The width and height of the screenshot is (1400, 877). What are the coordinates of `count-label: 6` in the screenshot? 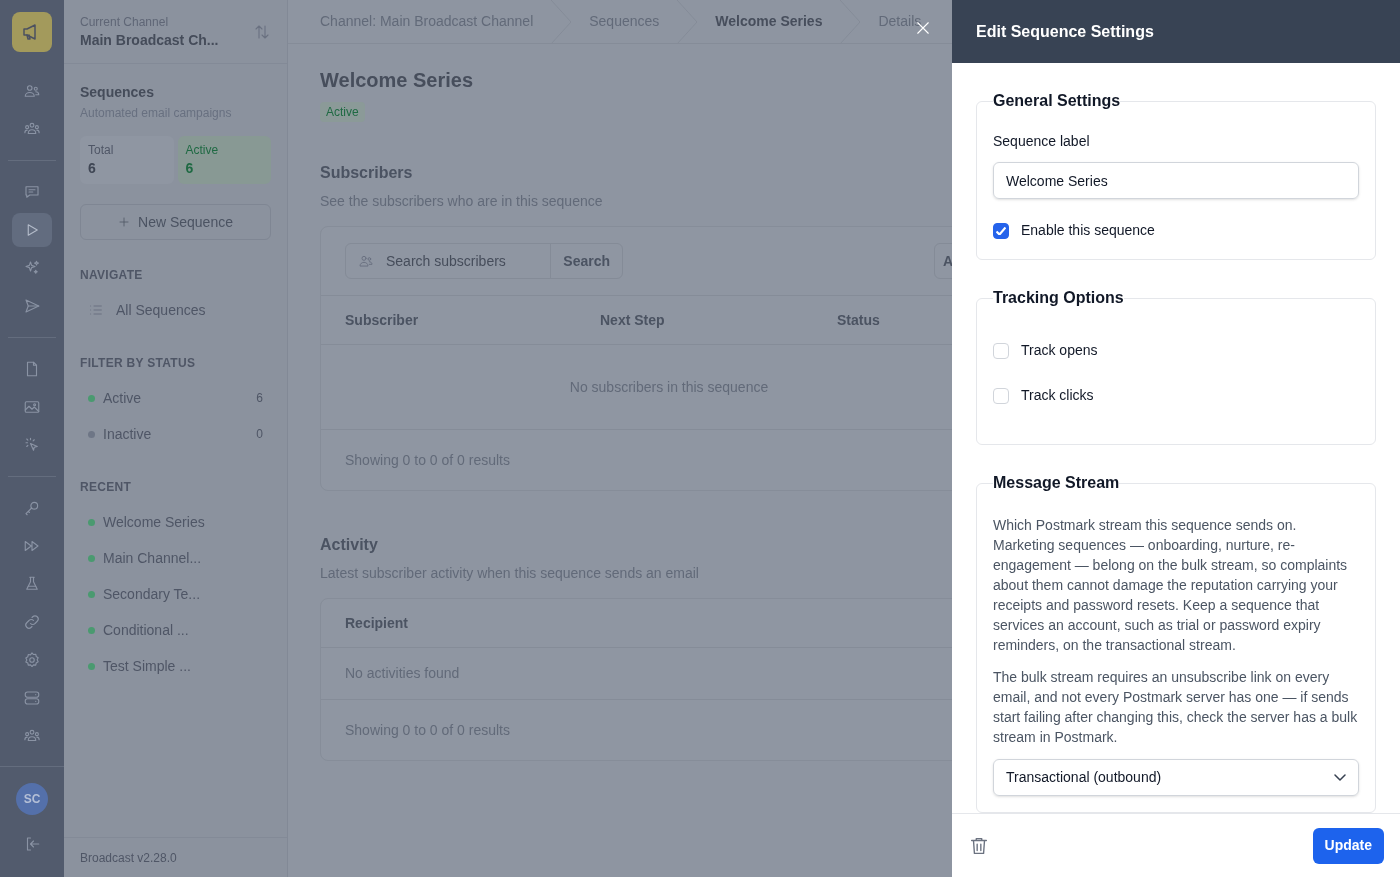 It's located at (259, 398).